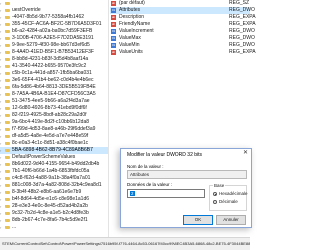 This screenshot has height=250, width=320. I want to click on tree-item: › c5b-0c1a-441d-a857-1fb5ba6ba031, so click(54, 73).